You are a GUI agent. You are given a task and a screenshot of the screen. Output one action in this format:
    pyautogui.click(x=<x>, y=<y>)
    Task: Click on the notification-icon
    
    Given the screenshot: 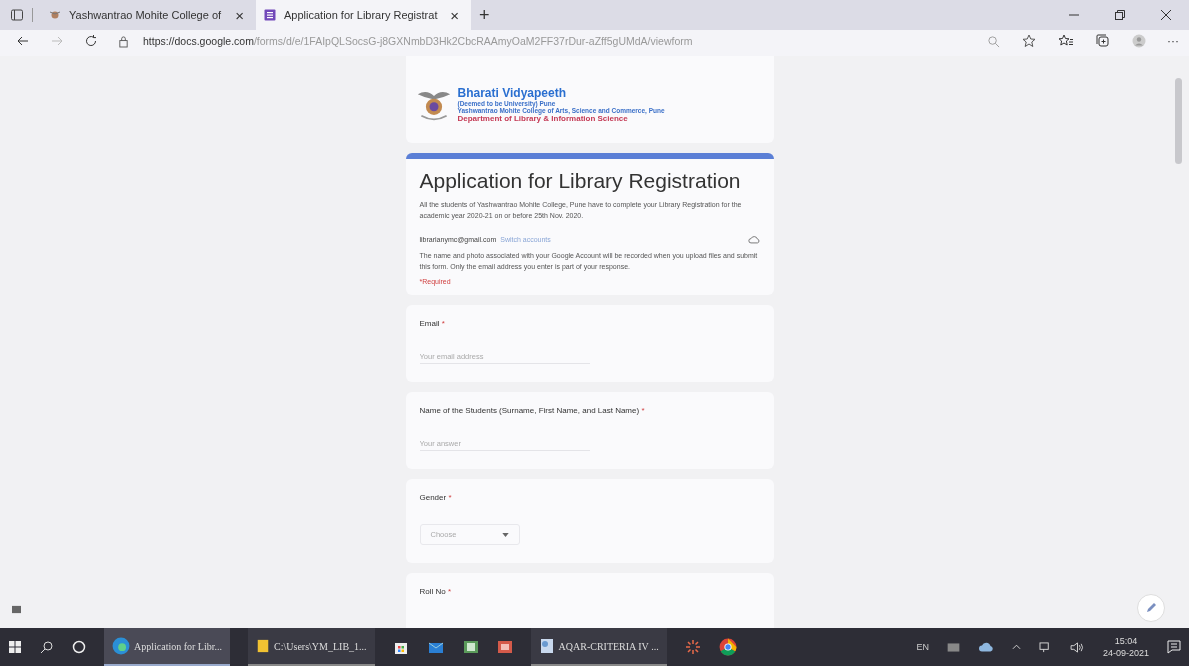 What is the action you would take?
    pyautogui.click(x=1174, y=647)
    